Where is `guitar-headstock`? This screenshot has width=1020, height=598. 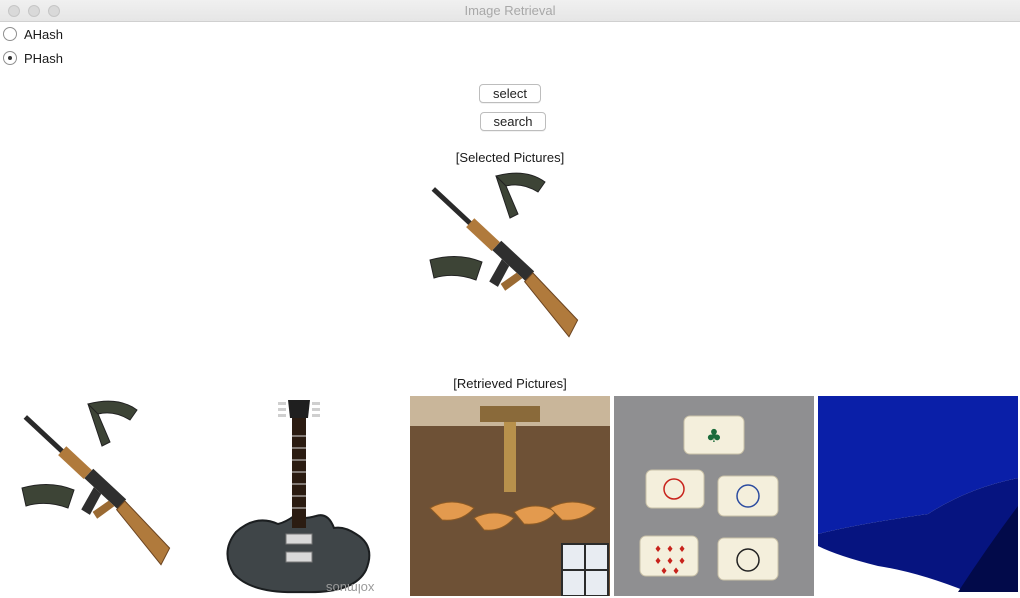
guitar-headstock is located at coordinates (299, 409).